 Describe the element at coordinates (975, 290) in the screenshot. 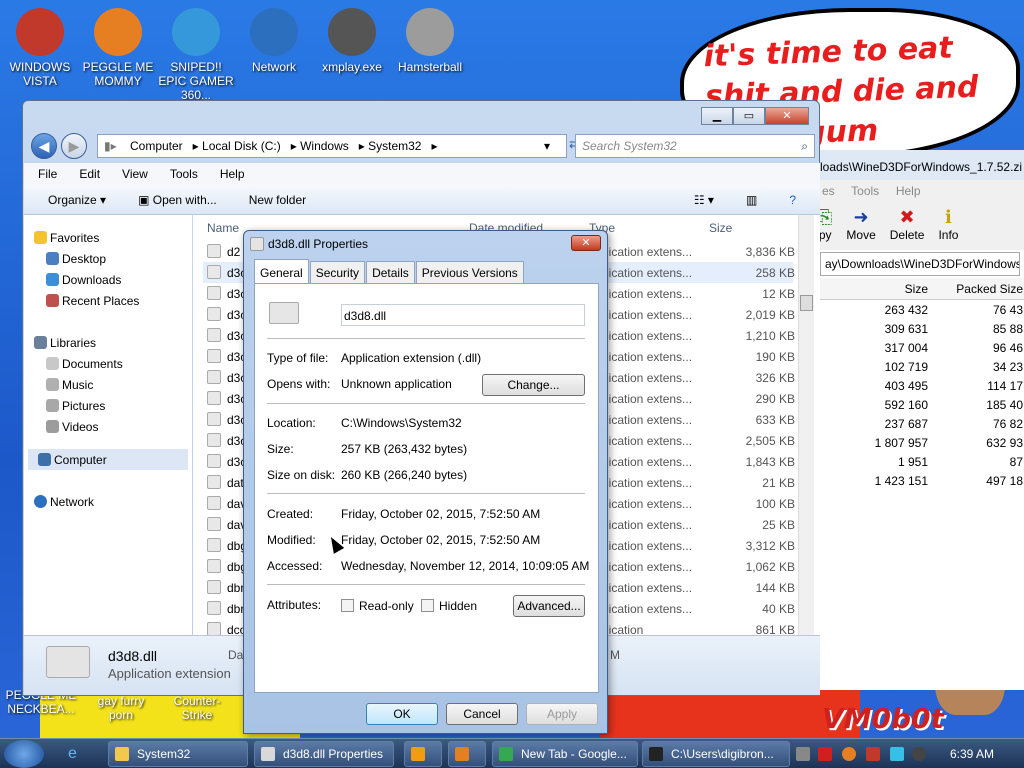

I see `zip-col-packed: Packed Size` at that location.